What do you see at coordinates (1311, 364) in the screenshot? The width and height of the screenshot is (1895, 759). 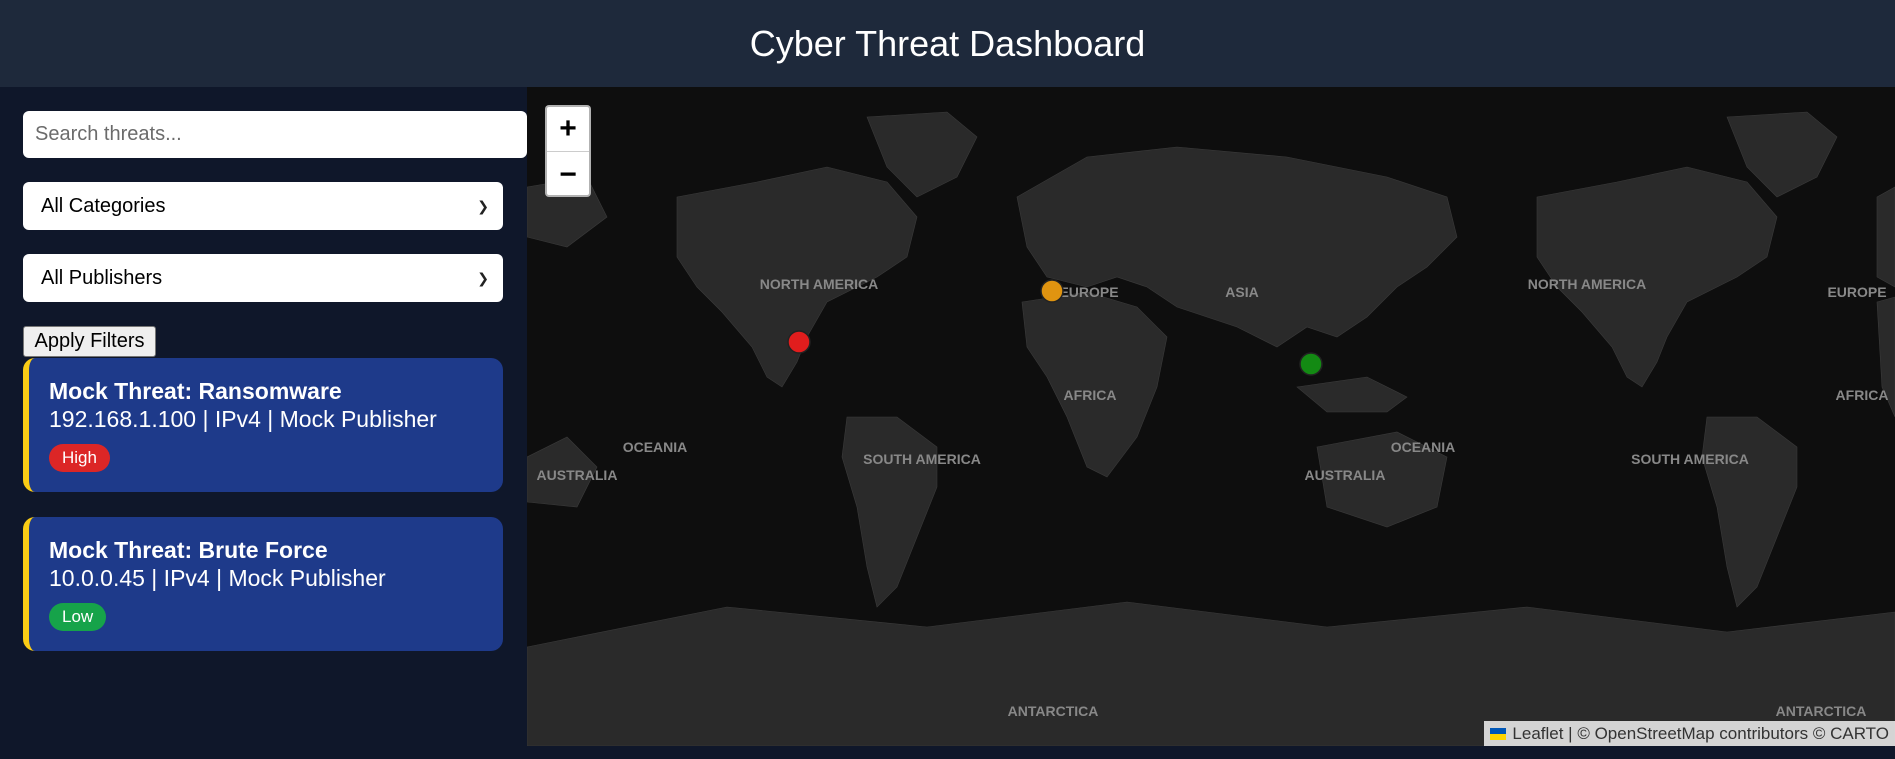 I see `threat-marker-low` at bounding box center [1311, 364].